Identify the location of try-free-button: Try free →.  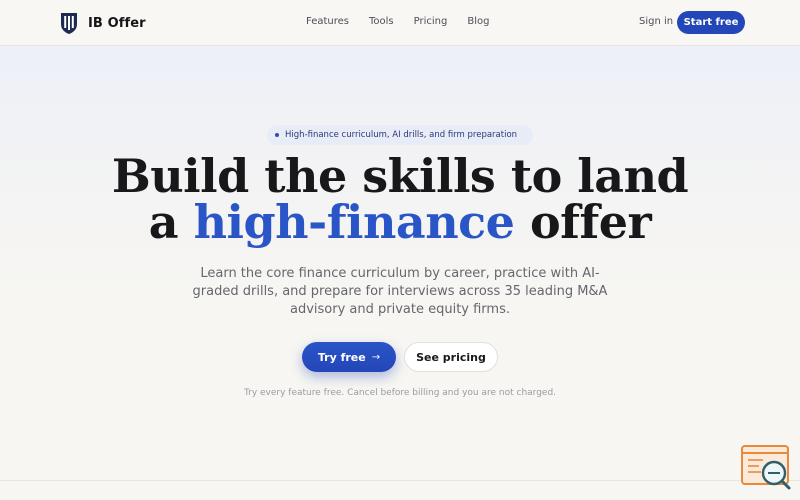
(349, 357).